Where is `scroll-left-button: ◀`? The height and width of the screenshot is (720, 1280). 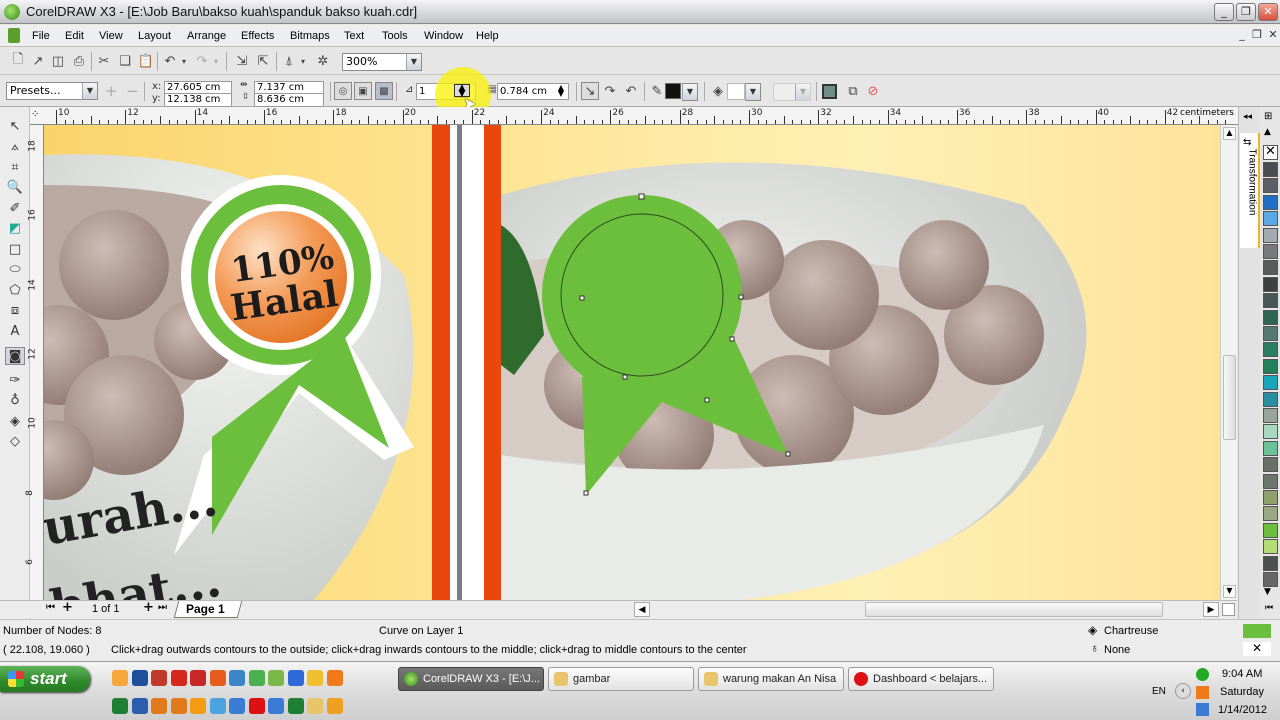 scroll-left-button: ◀ is located at coordinates (642, 609).